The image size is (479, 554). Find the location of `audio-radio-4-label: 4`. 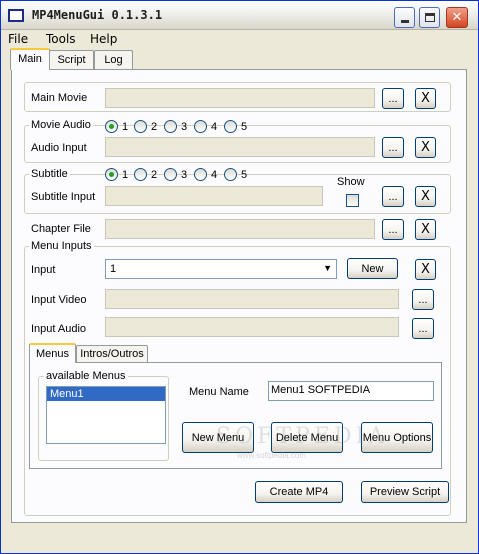

audio-radio-4-label: 4 is located at coordinates (214, 127).